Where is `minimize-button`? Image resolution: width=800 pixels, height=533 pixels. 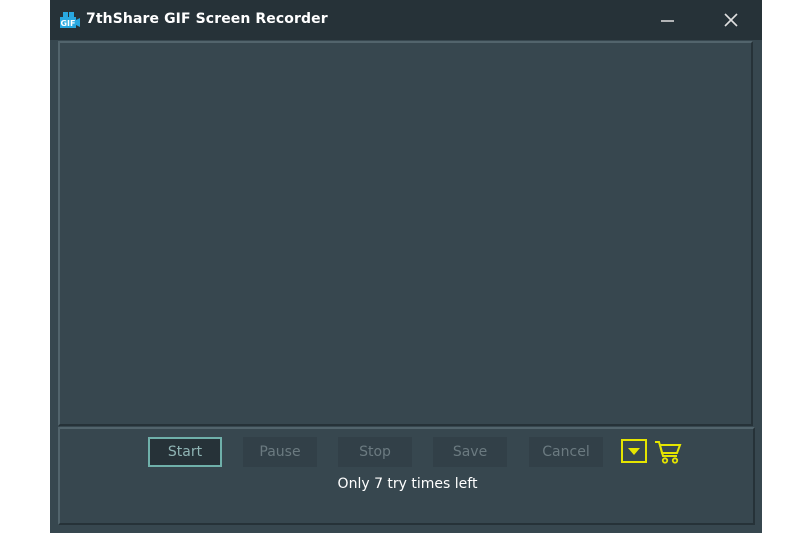 minimize-button is located at coordinates (667, 20).